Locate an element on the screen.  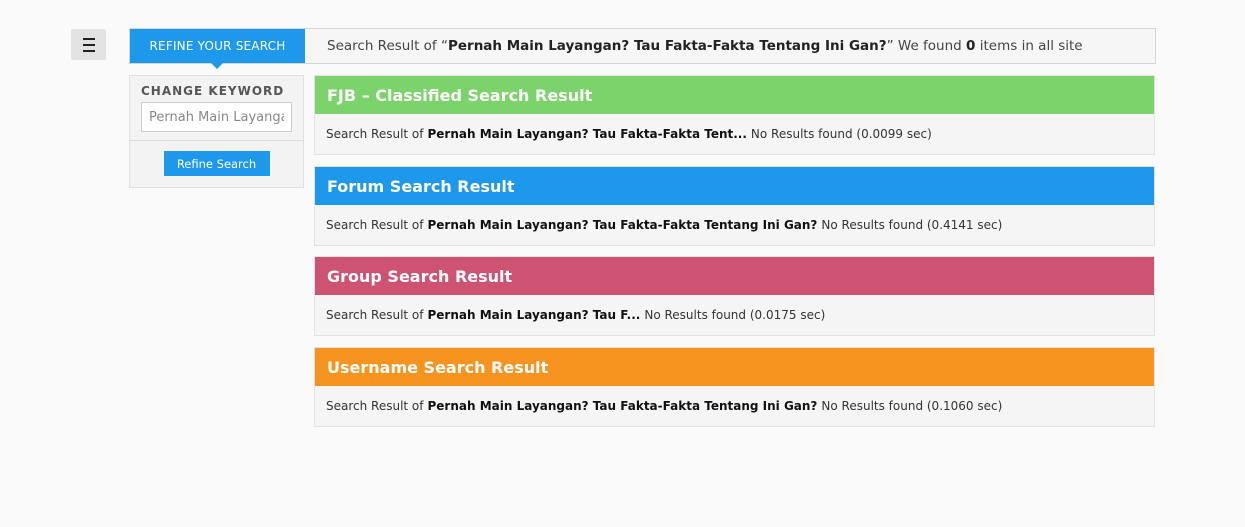
result-status: No Results found (0.0175 sec) is located at coordinates (735, 315).